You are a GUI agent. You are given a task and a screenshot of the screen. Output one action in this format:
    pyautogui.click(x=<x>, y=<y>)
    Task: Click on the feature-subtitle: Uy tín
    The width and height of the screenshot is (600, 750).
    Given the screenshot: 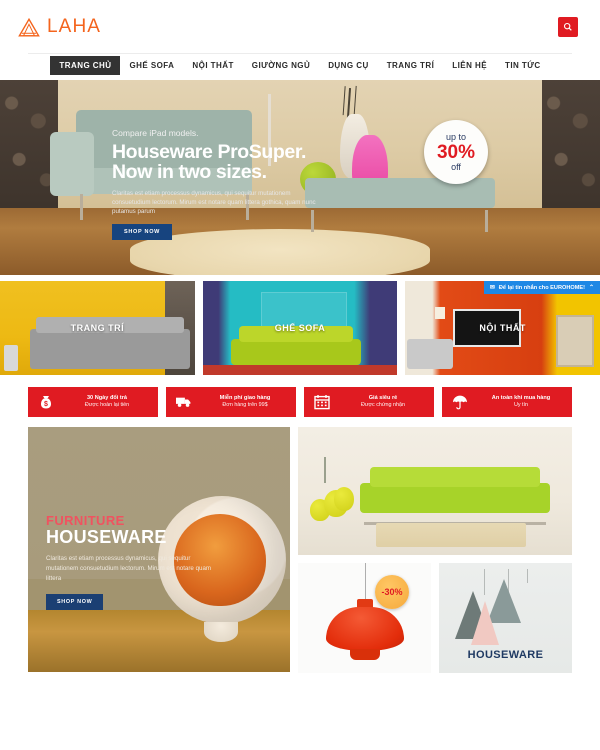 What is the action you would take?
    pyautogui.click(x=521, y=405)
    